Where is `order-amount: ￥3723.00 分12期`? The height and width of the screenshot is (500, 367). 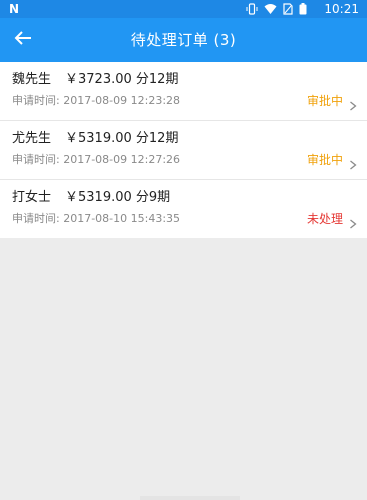
order-amount: ￥3723.00 分12期 is located at coordinates (122, 79).